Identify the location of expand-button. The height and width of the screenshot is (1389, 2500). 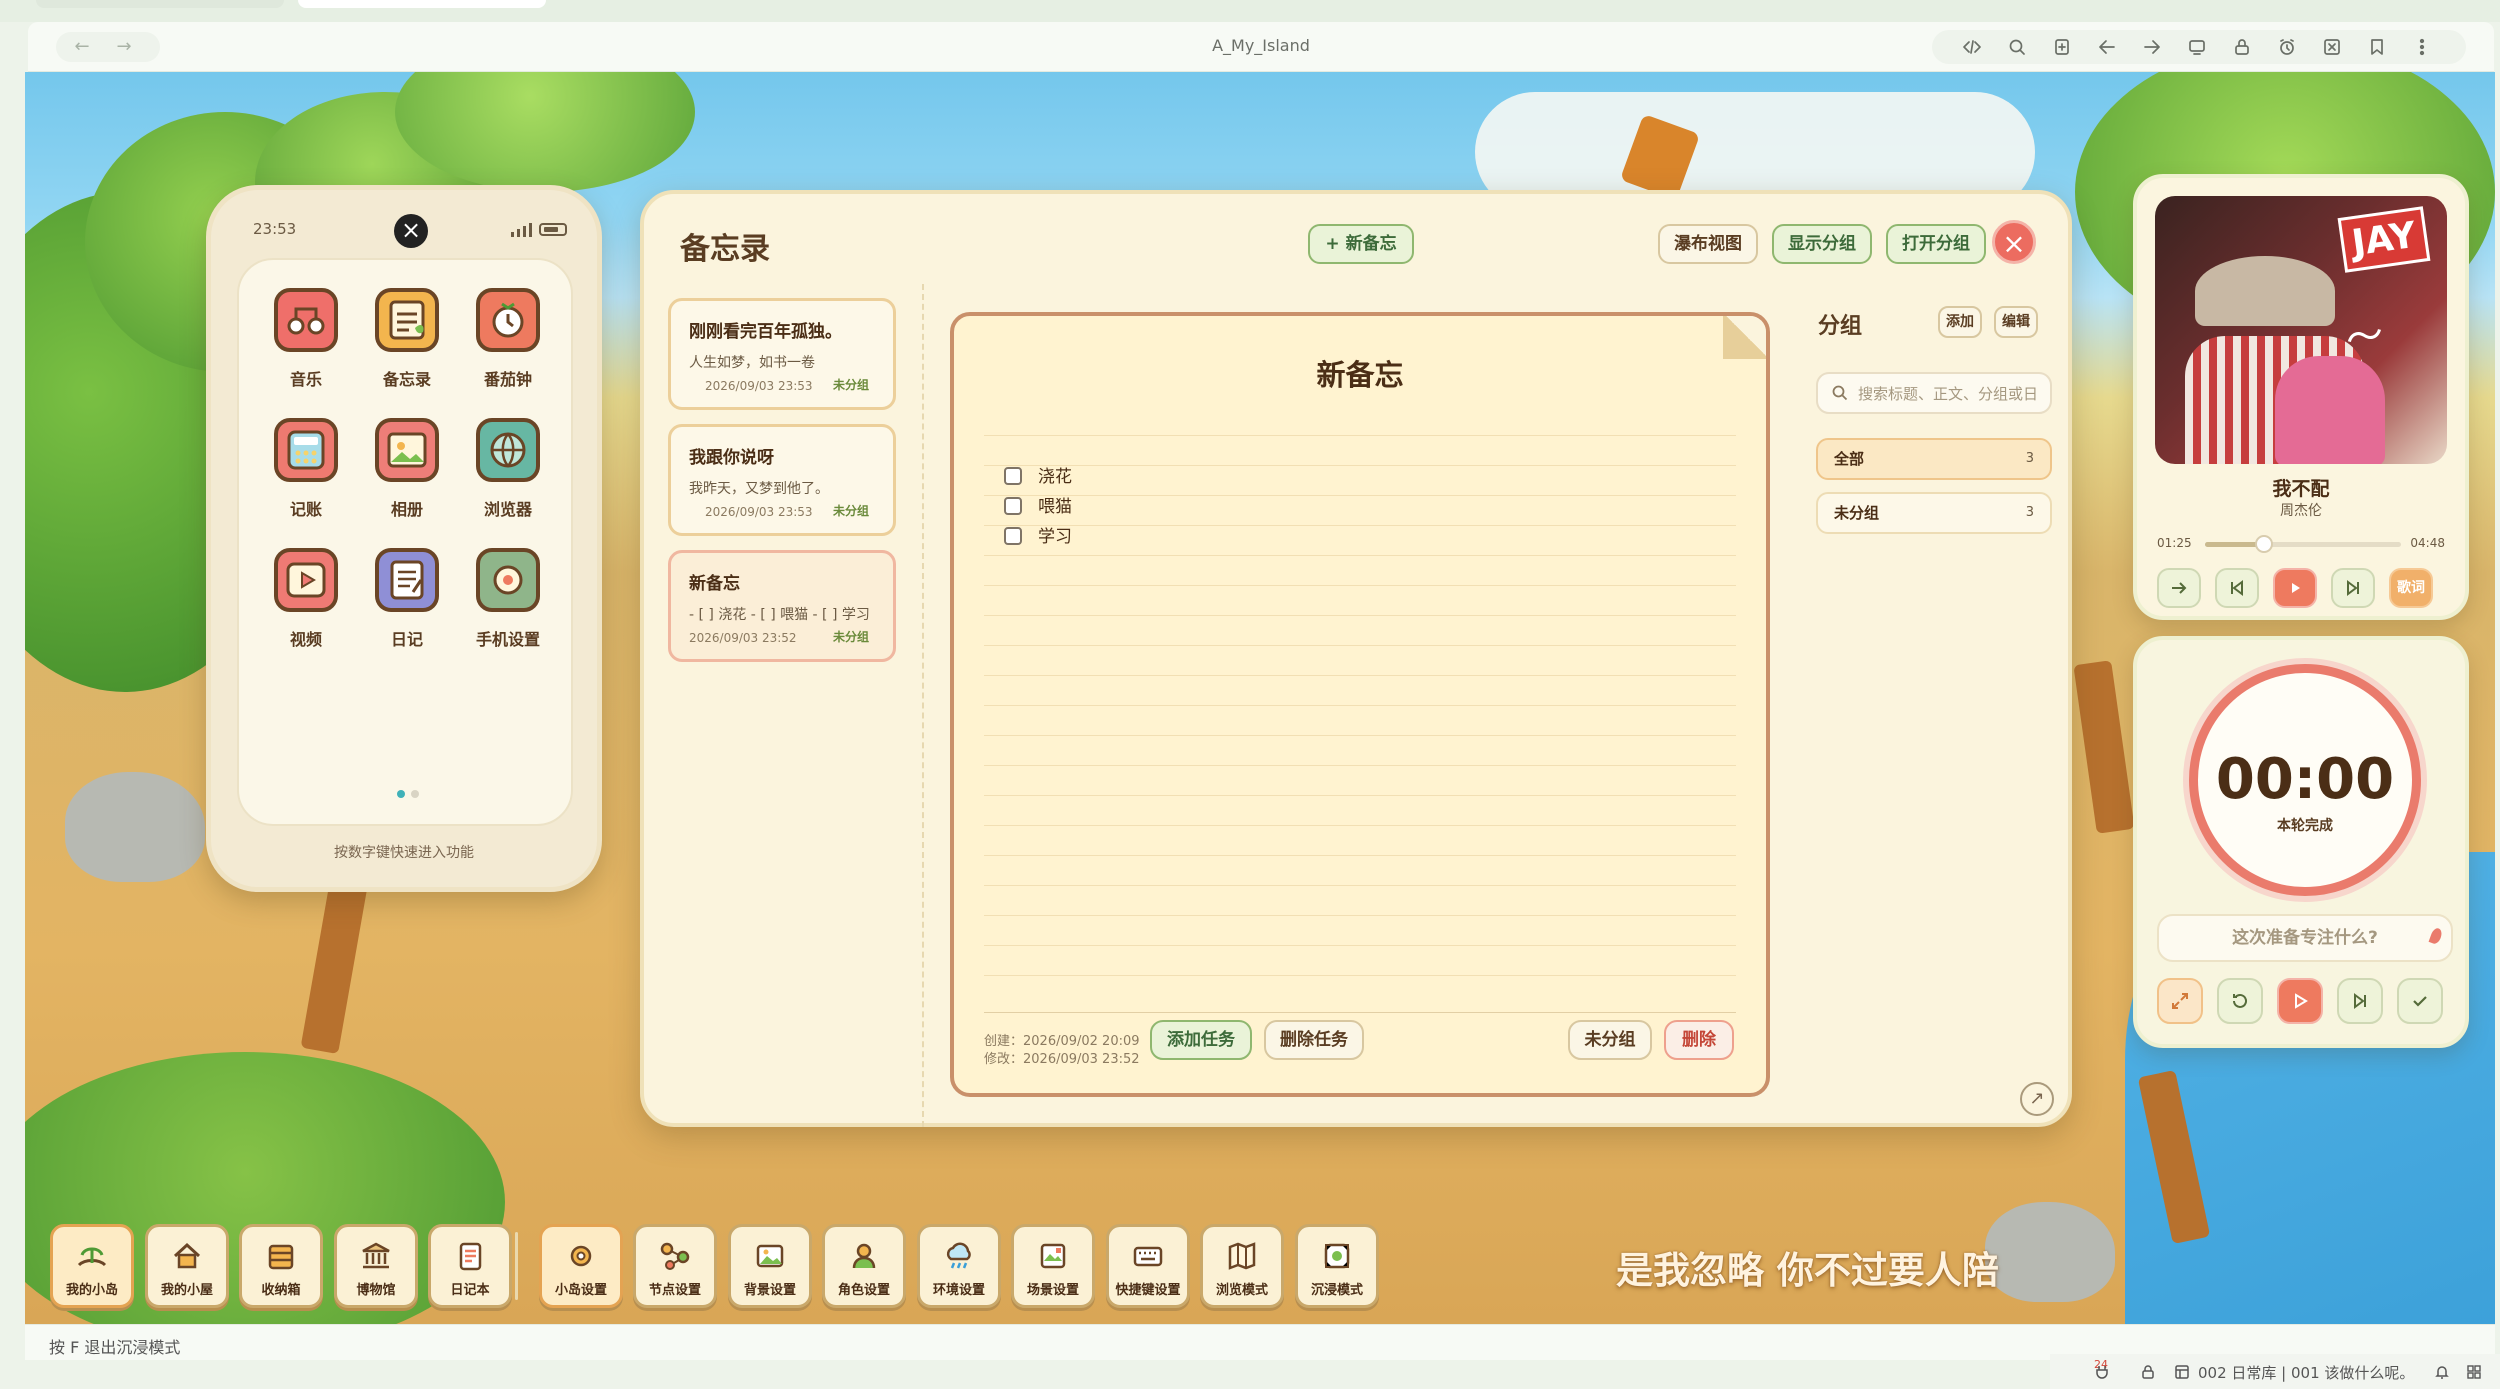
(2180, 1001).